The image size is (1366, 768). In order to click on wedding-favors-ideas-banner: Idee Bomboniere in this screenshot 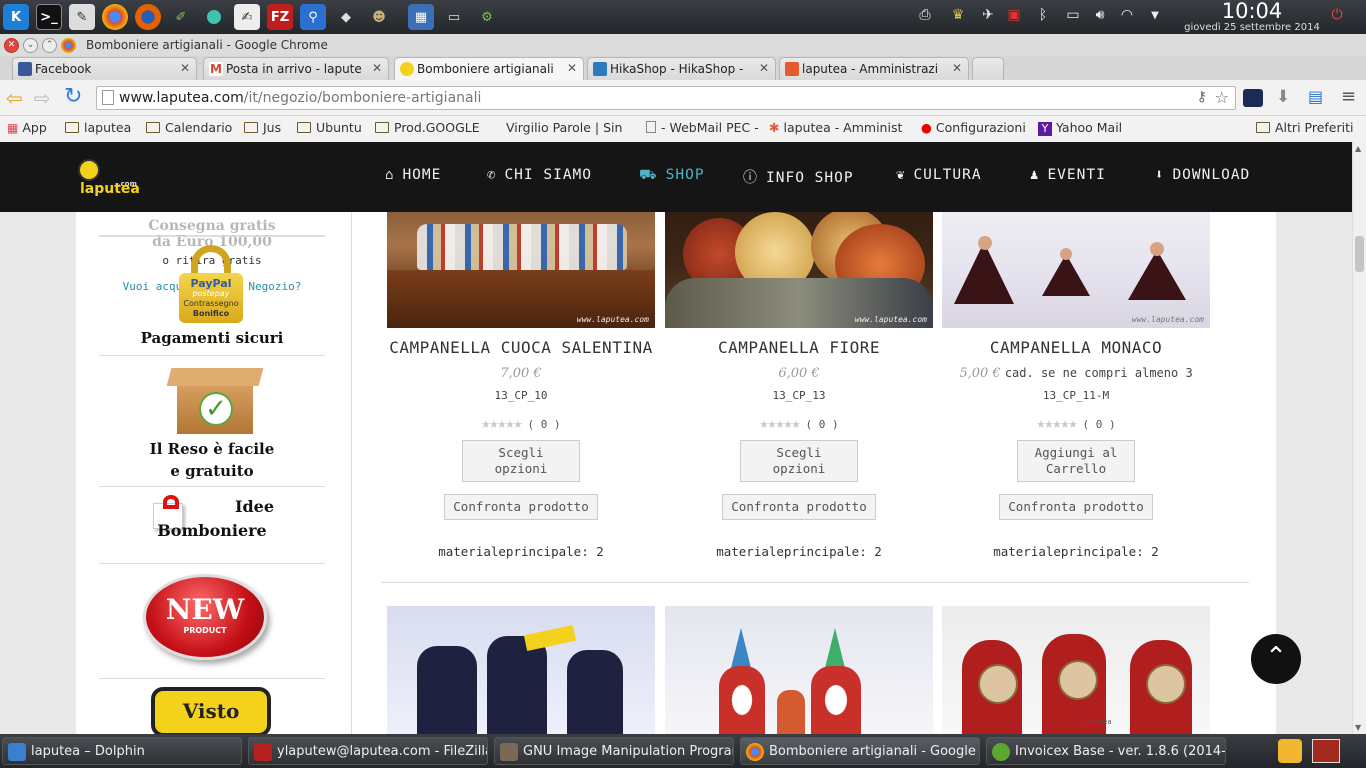, I will do `click(212, 525)`.